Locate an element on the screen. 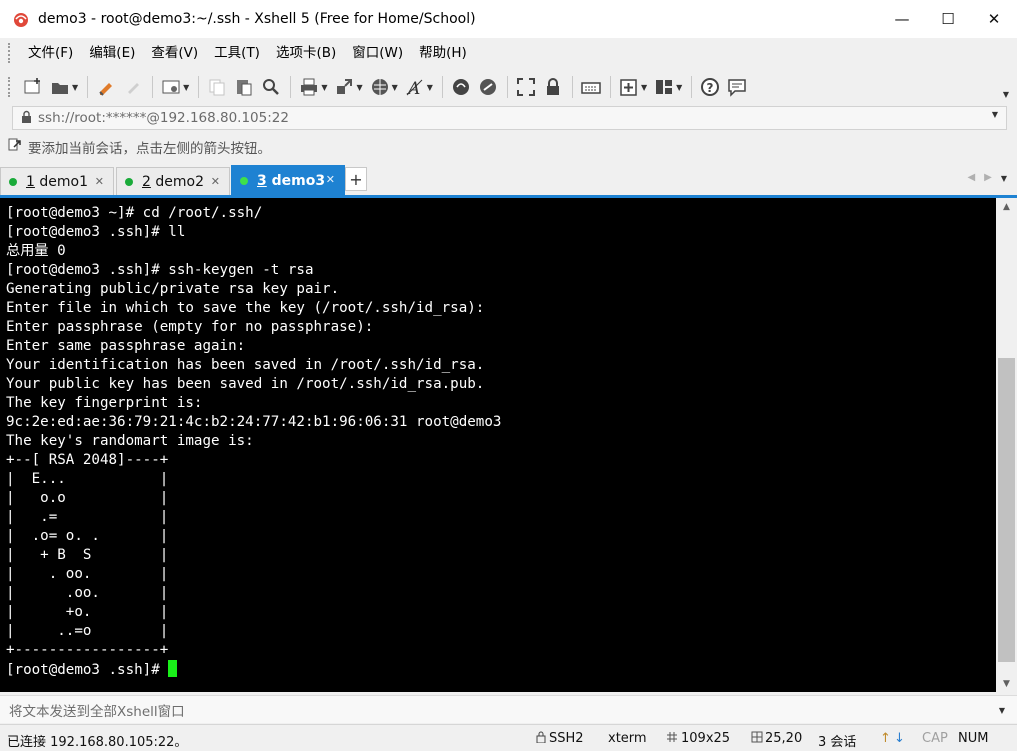 The height and width of the screenshot is (751, 1017). font-icon: A is located at coordinates (415, 87).